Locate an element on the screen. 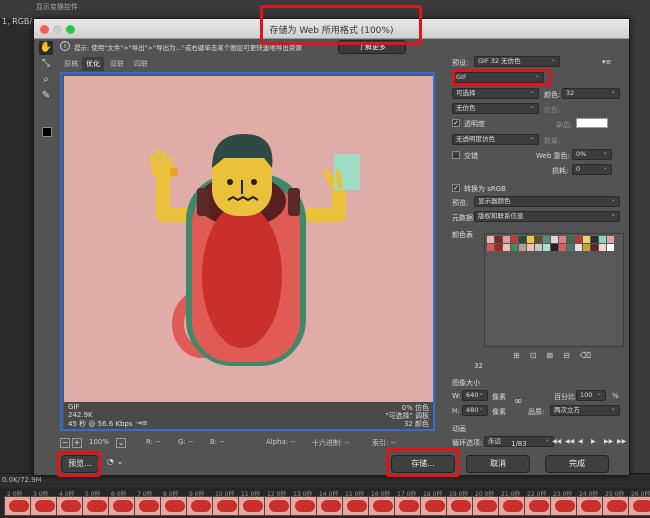 The image size is (650, 518). color-table is located at coordinates (554, 290).